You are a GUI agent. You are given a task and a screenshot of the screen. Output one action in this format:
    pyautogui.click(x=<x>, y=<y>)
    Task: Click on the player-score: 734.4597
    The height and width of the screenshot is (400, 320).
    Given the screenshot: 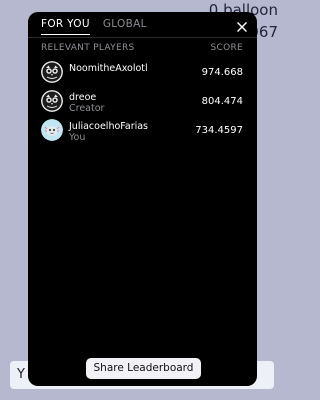 What is the action you would take?
    pyautogui.click(x=219, y=130)
    